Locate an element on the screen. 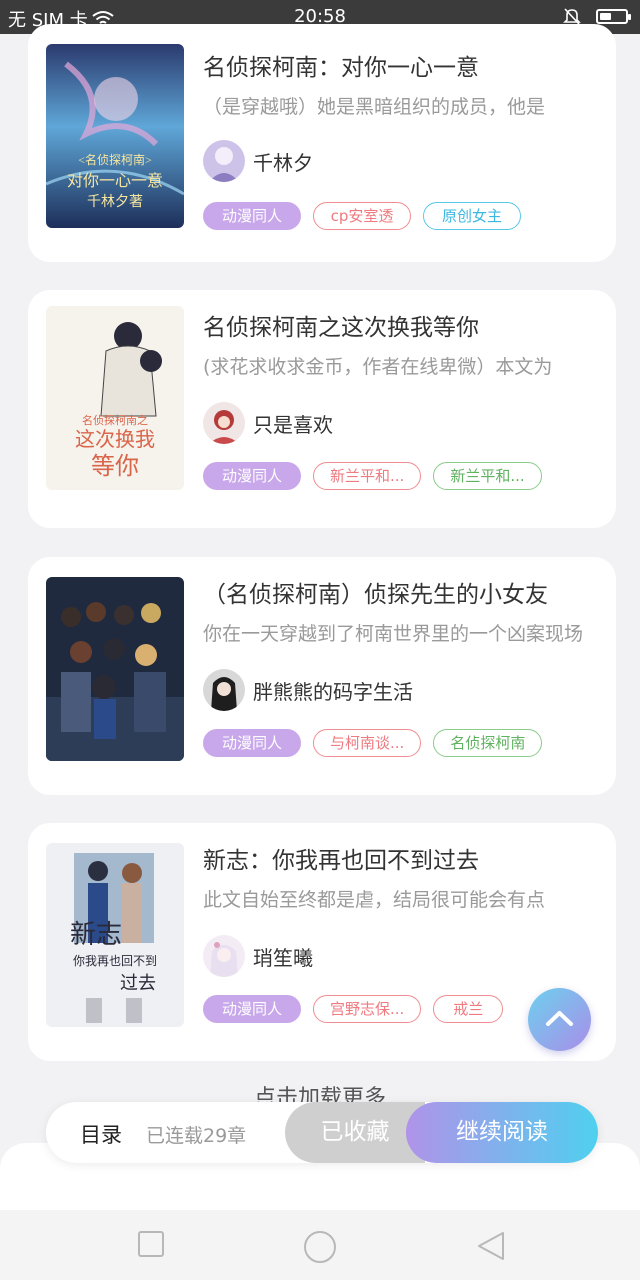 This screenshot has width=640, height=1280. book-cover is located at coordinates (115, 669).